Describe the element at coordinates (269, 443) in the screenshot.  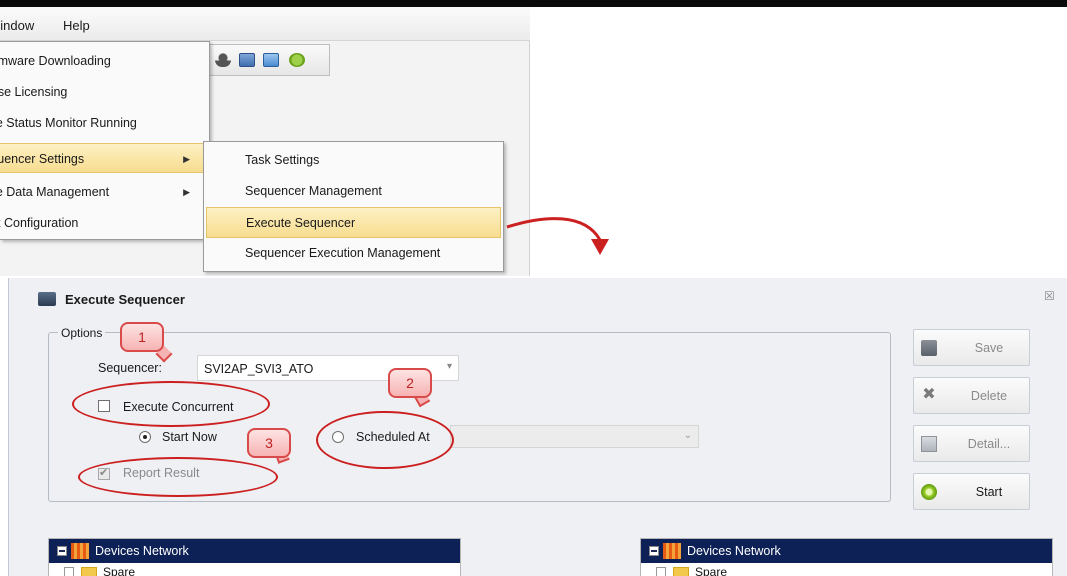
I see `annotation-callout-3: 3` at that location.